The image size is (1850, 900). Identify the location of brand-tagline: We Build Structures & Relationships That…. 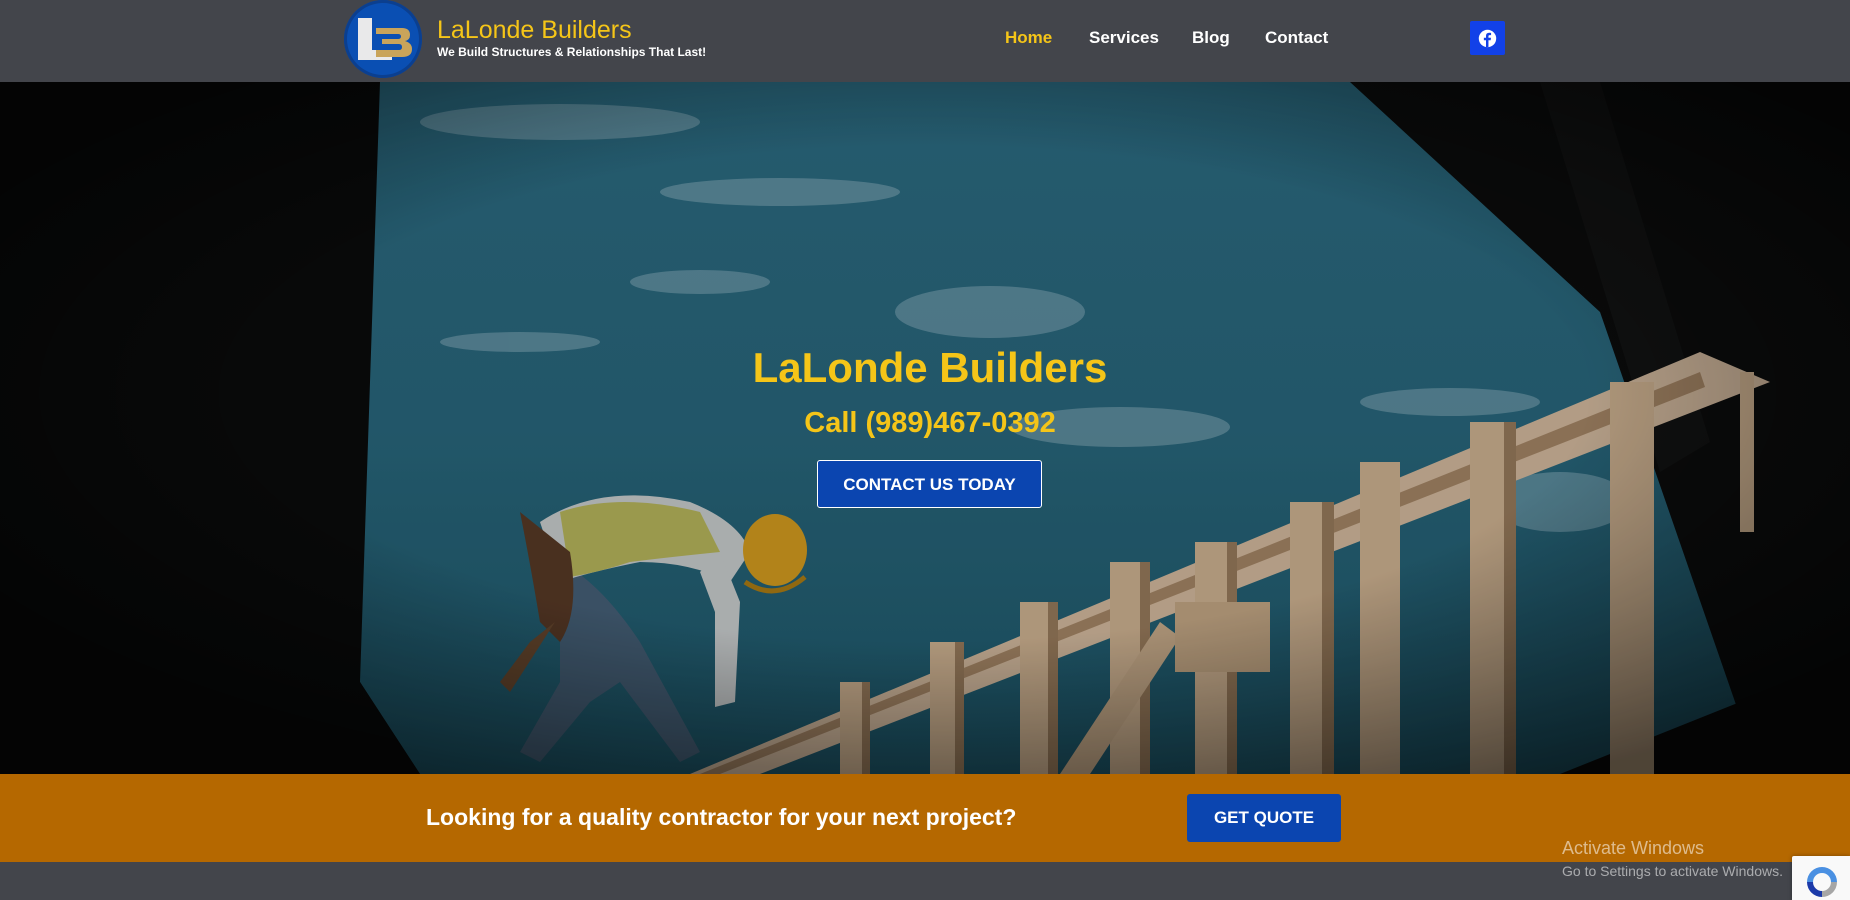
(572, 52).